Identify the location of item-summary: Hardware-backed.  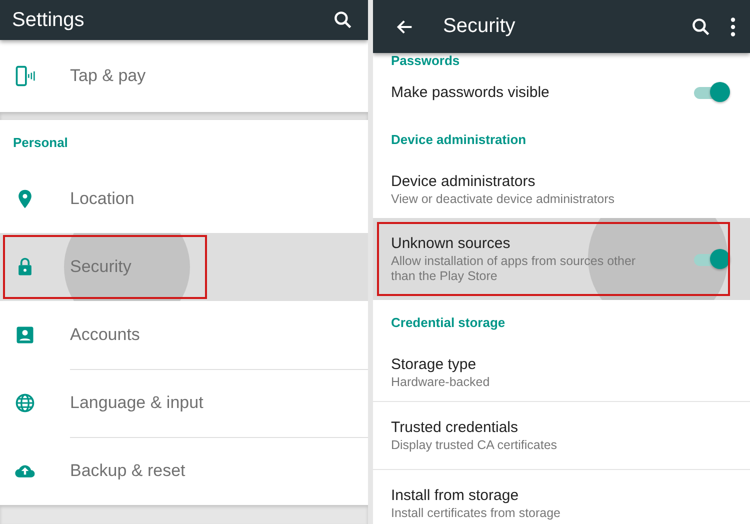
(441, 382).